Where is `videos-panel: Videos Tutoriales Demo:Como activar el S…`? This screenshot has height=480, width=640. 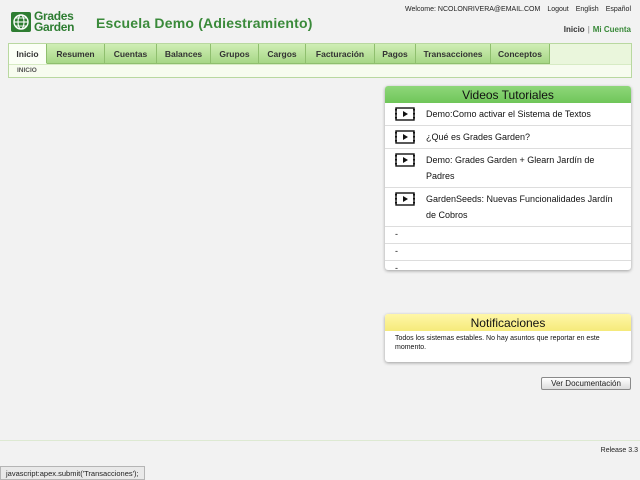 videos-panel: Videos Tutoriales Demo:Como activar el S… is located at coordinates (508, 179).